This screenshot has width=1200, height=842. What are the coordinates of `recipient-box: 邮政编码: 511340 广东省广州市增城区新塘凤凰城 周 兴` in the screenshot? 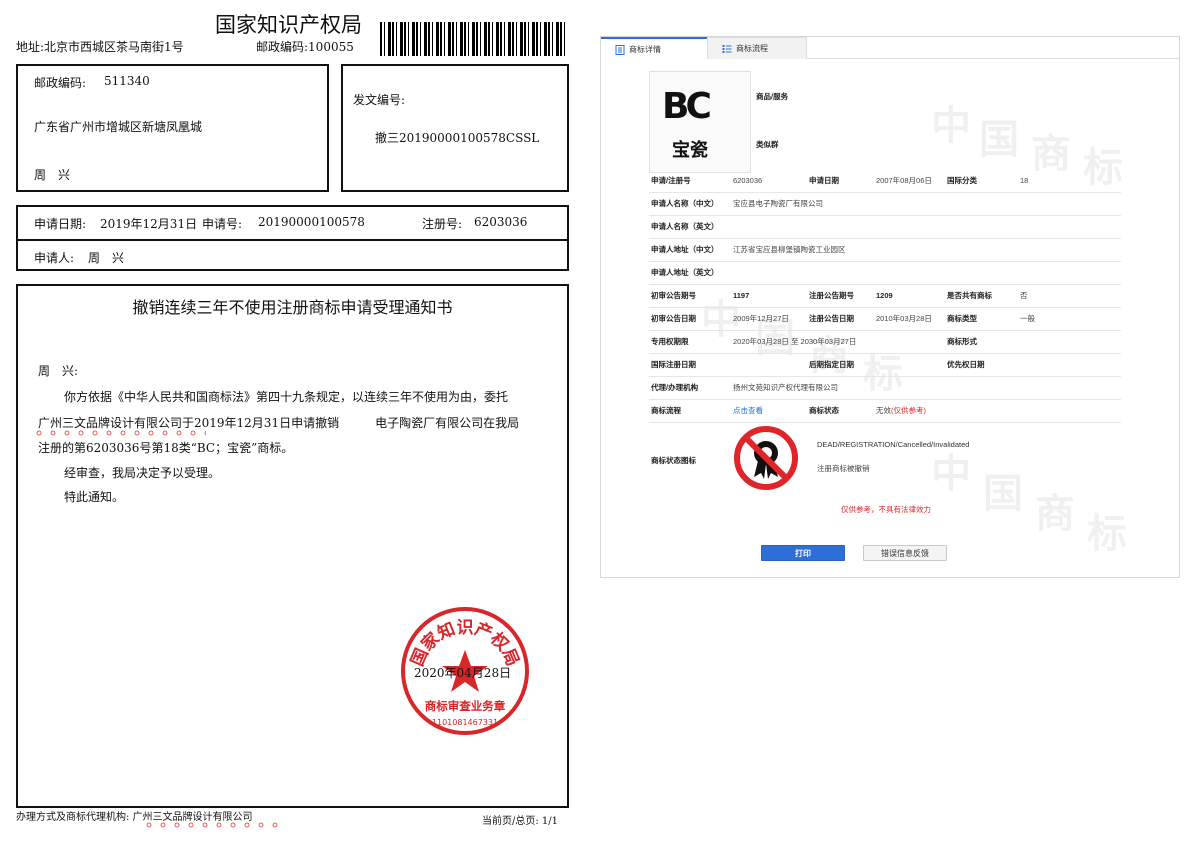 It's located at (172, 128).